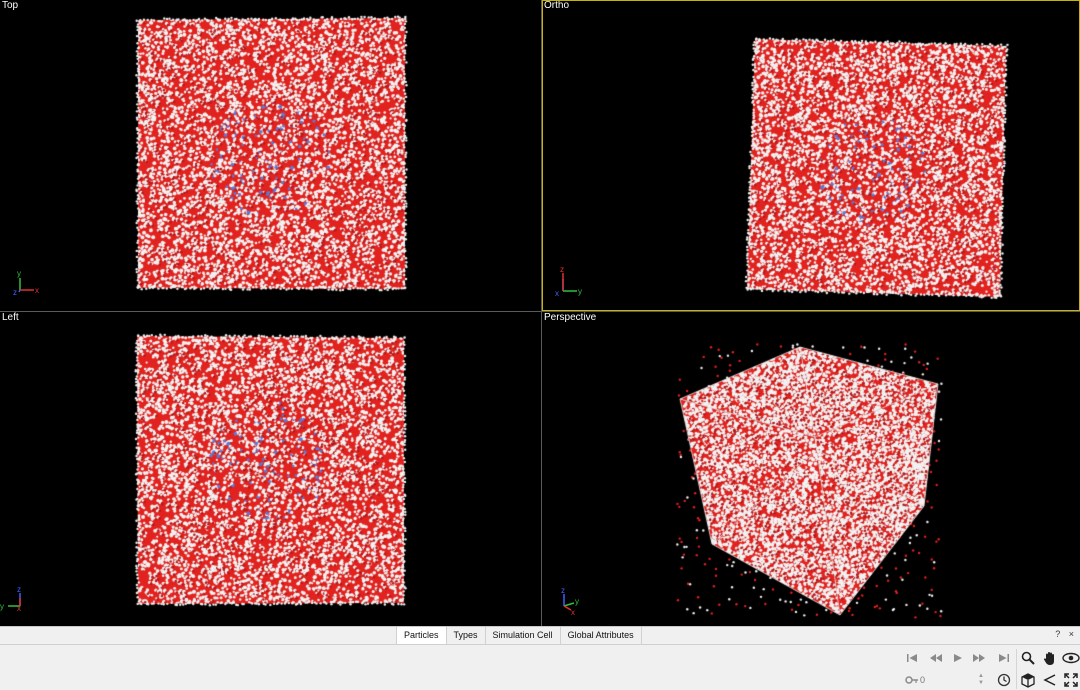  I want to click on jump-start-icon, so click(912, 658).